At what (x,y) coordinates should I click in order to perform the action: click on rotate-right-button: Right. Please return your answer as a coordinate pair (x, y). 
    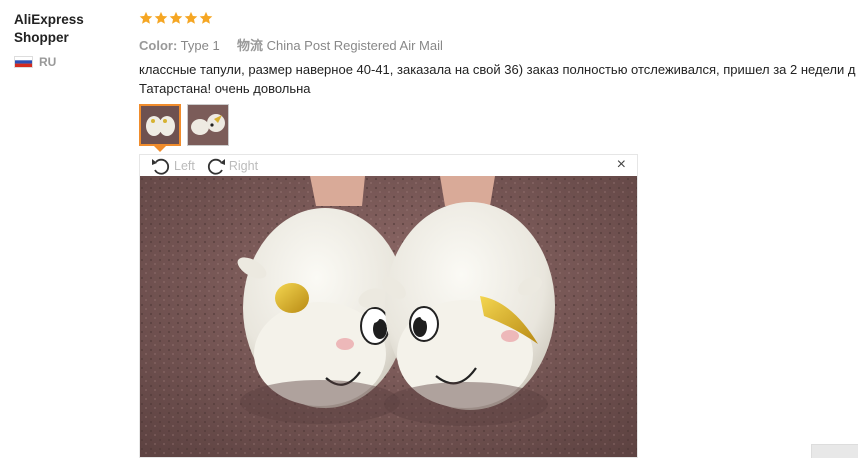
    Looking at the image, I should click on (231, 166).